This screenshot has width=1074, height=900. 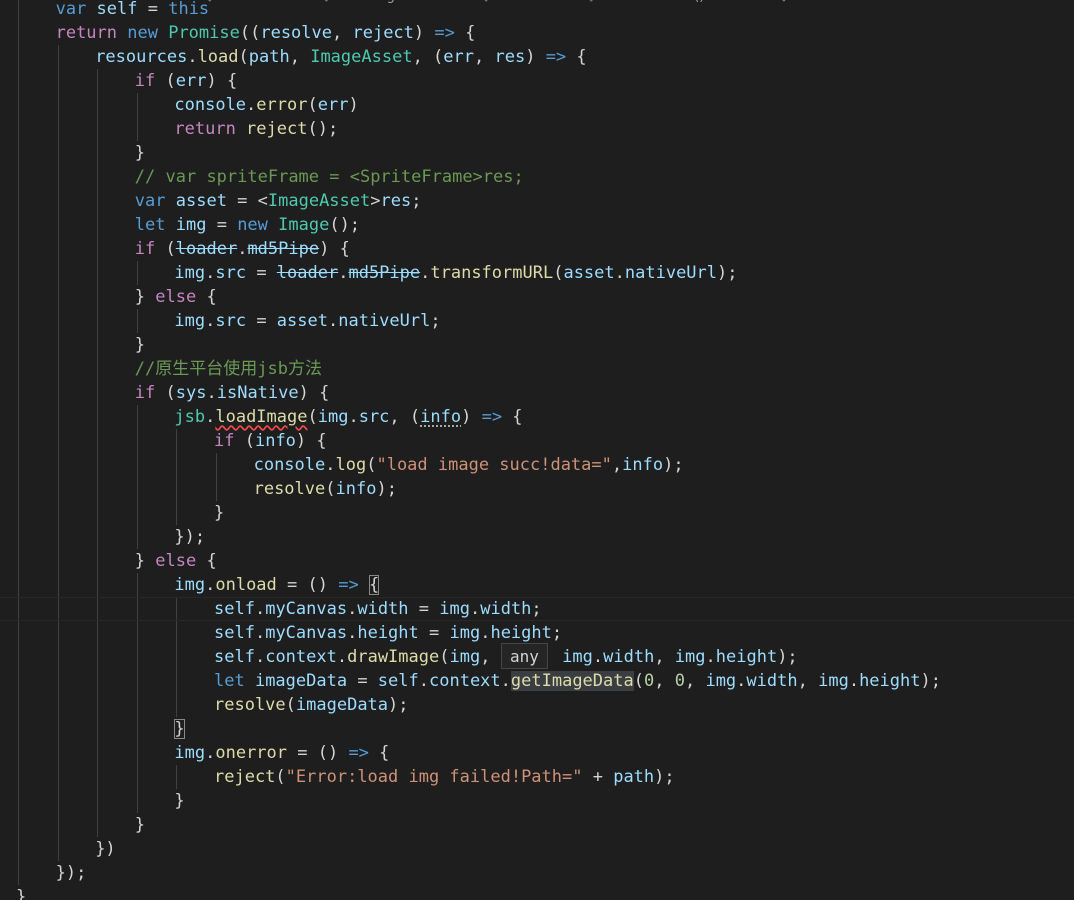 What do you see at coordinates (353, 105) in the screenshot?
I see `code-token: )` at bounding box center [353, 105].